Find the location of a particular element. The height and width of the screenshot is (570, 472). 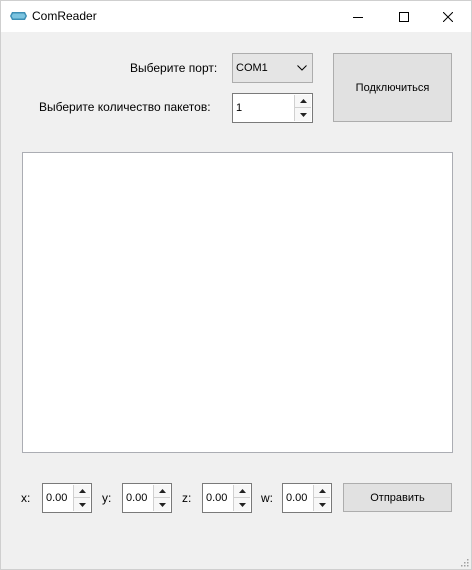

minimize-button is located at coordinates (358, 16).